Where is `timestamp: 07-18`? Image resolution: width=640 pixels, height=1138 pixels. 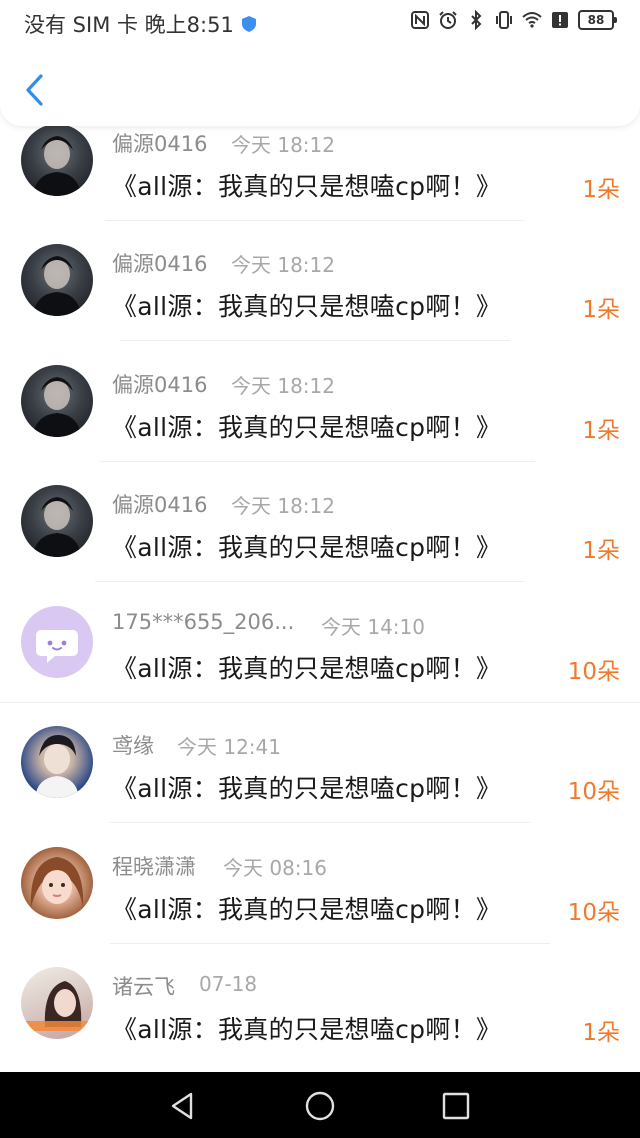
timestamp: 07-18 is located at coordinates (228, 984).